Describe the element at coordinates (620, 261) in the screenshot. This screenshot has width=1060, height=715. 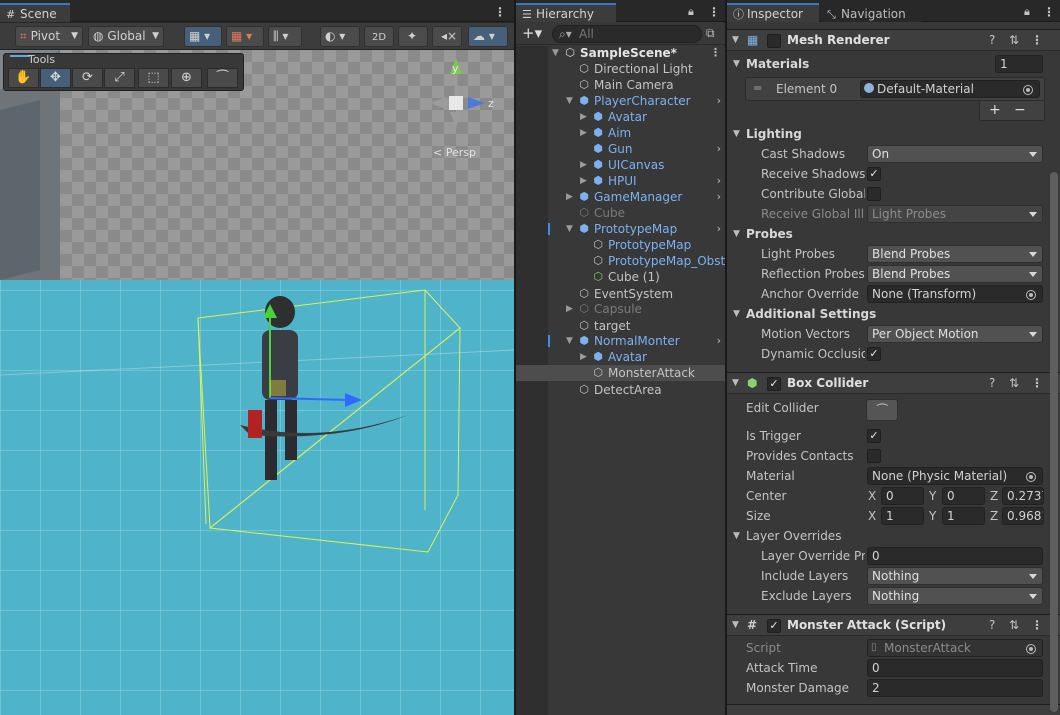
I see `tree-row: ⬡ PrototypeMap_Obsta` at that location.